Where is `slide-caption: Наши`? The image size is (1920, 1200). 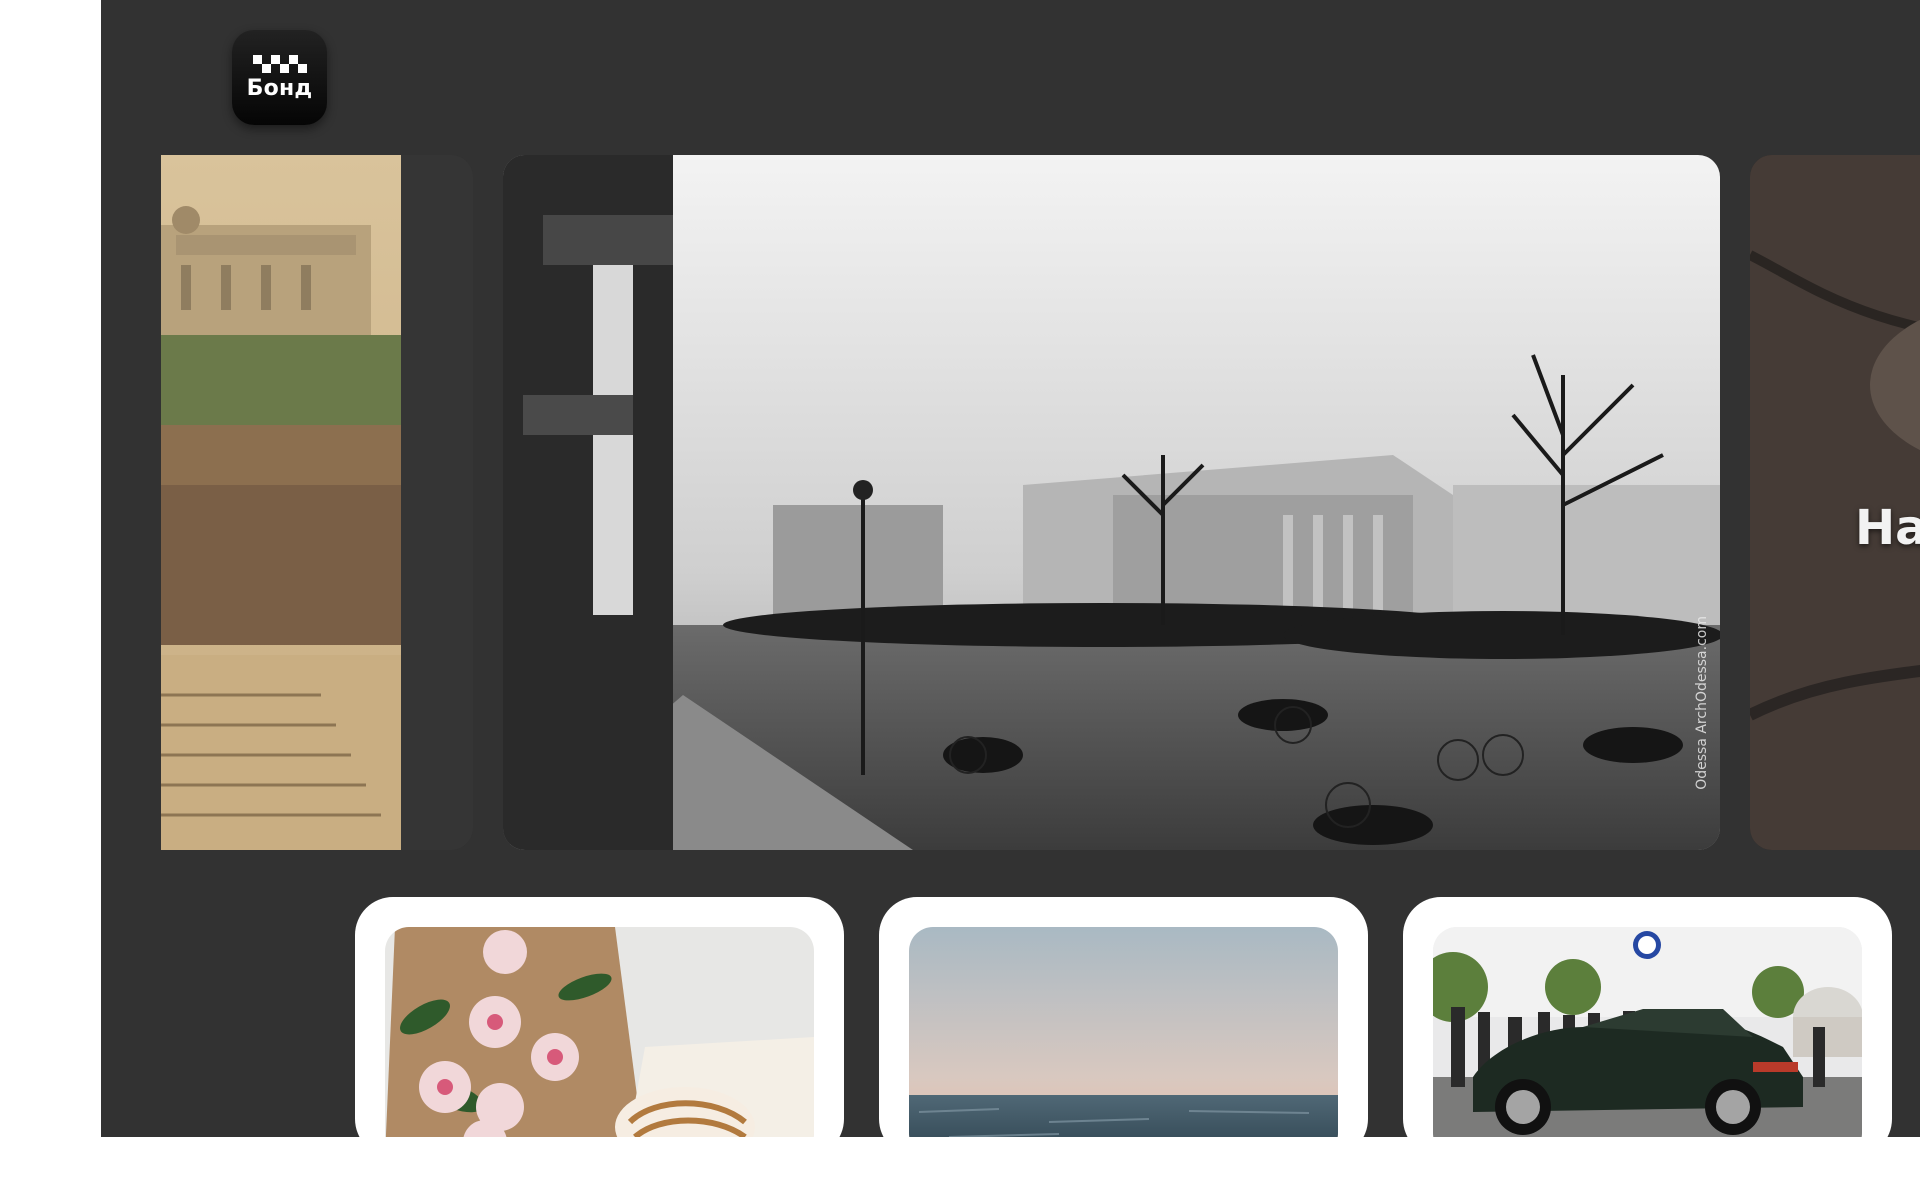 slide-caption: Наши is located at coordinates (1887, 528).